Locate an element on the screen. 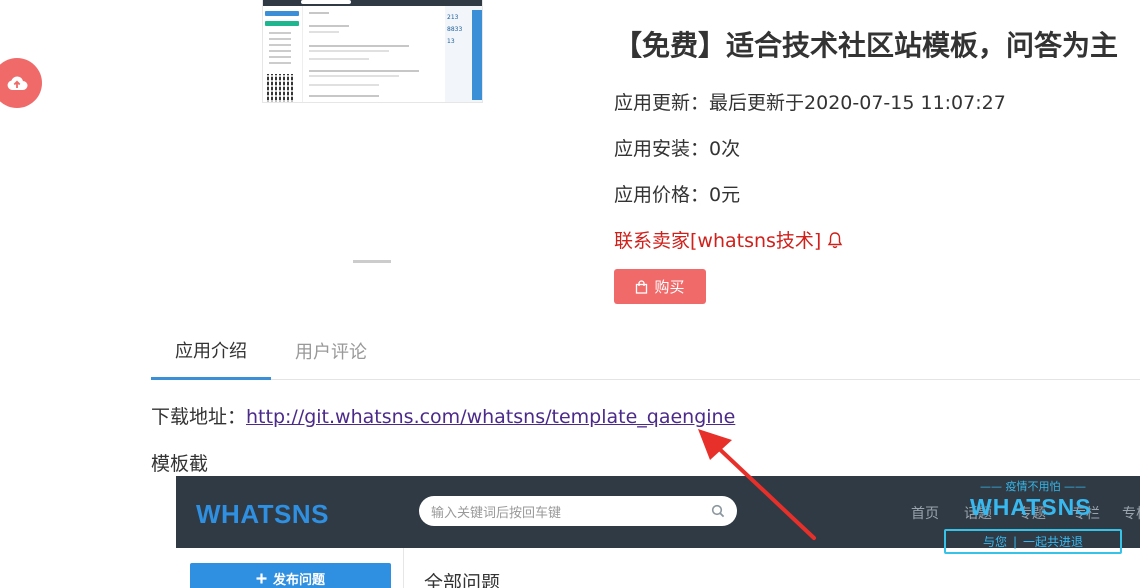  screenshot-post-question-label: 发布问题 is located at coordinates (298, 580).